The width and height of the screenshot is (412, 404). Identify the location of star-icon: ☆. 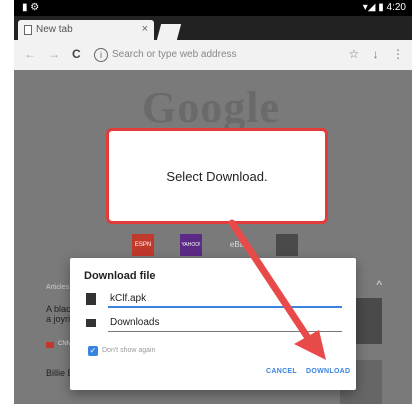
(354, 54).